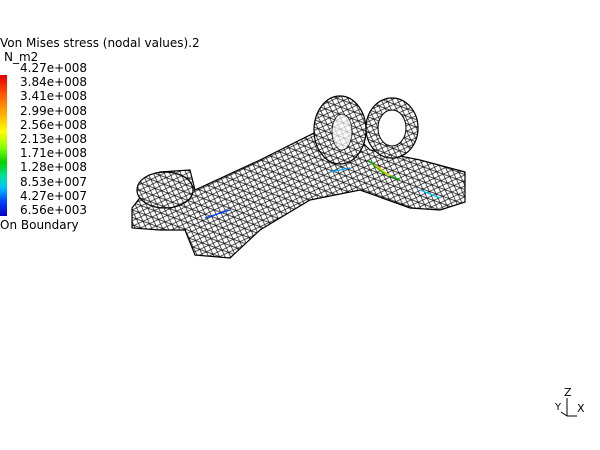 This screenshot has width=600, height=450. I want to click on legend-value: 3.84e+008, so click(54, 82).